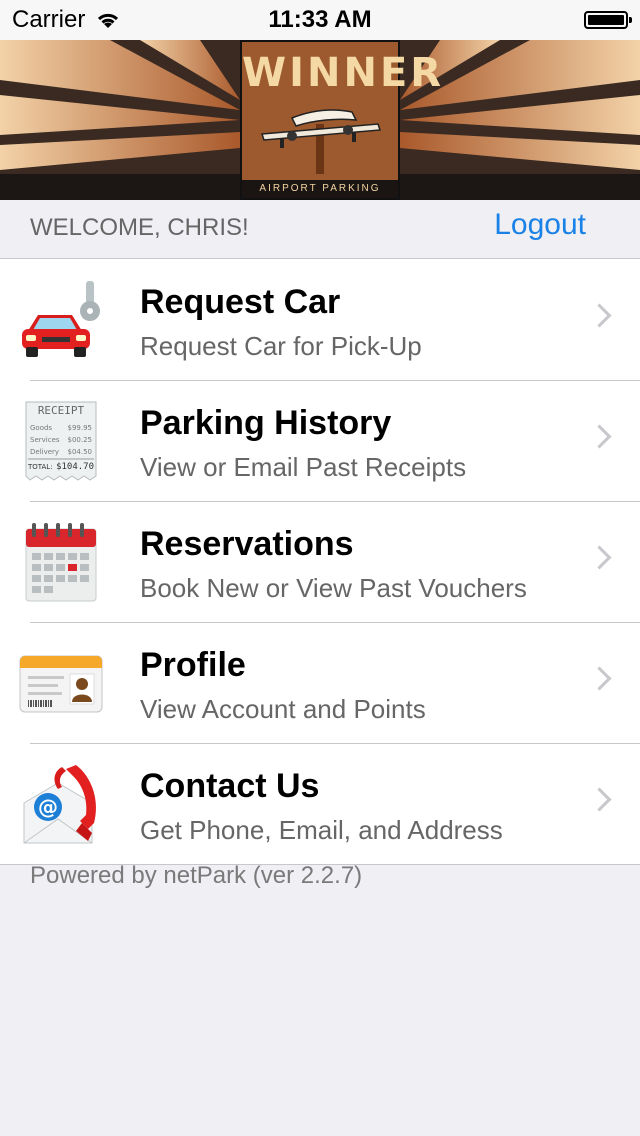  What do you see at coordinates (59, 804) in the screenshot?
I see `contact-icon: @` at bounding box center [59, 804].